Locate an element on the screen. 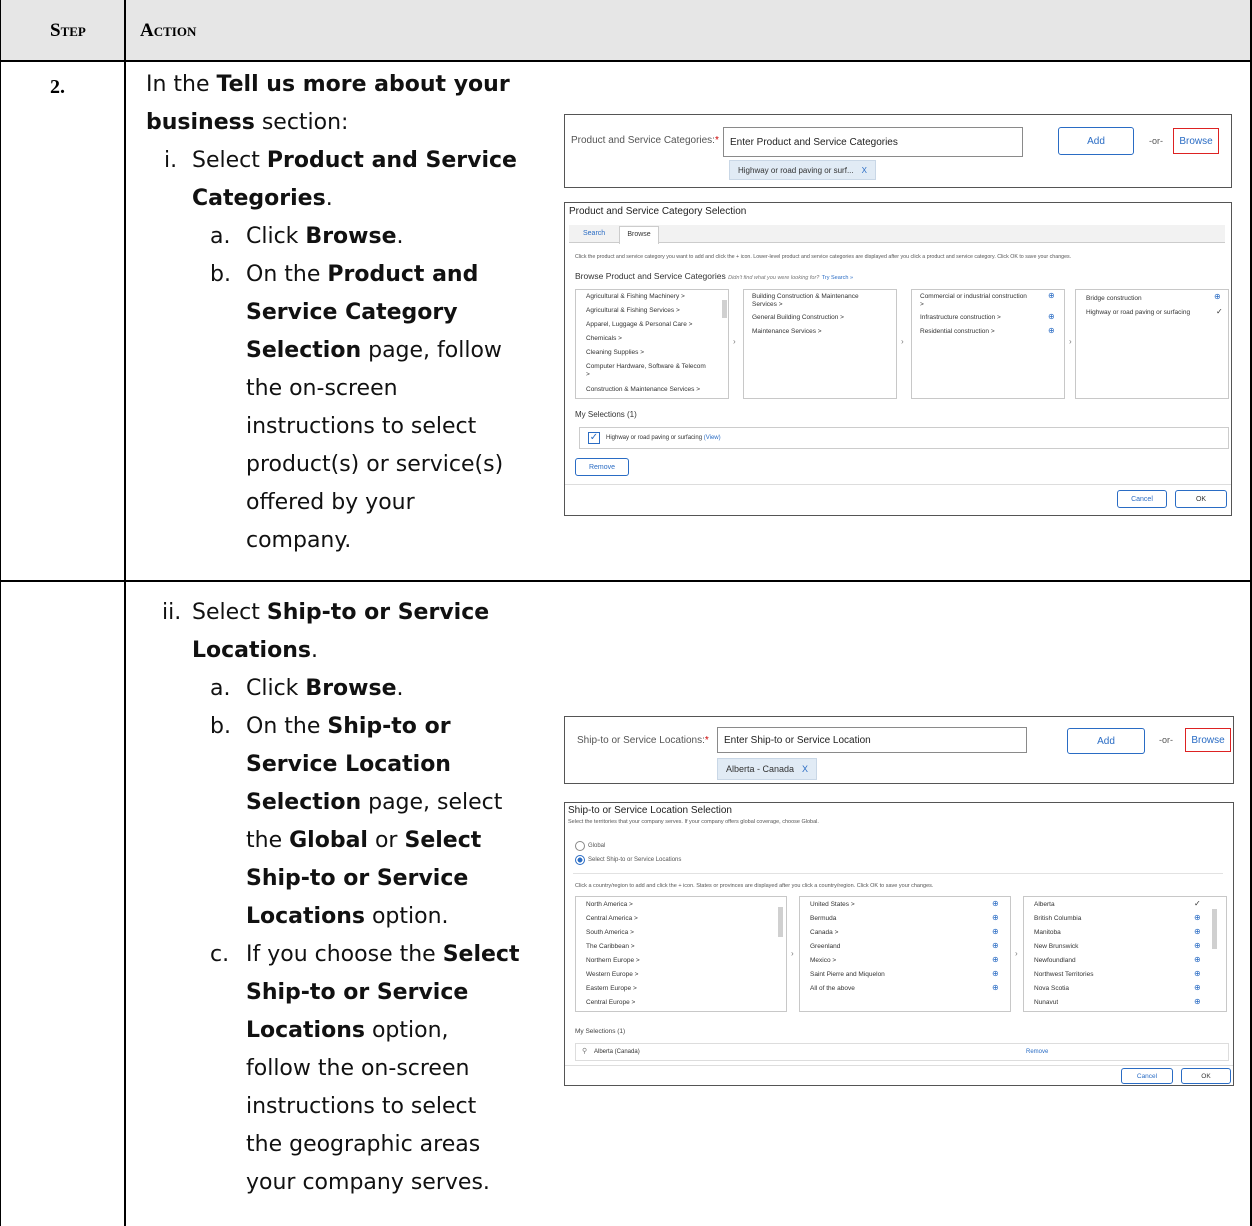 Image resolution: width=1252 pixels, height=1226 pixels. list-item: Construction & Maintenance Services > is located at coordinates (643, 389).